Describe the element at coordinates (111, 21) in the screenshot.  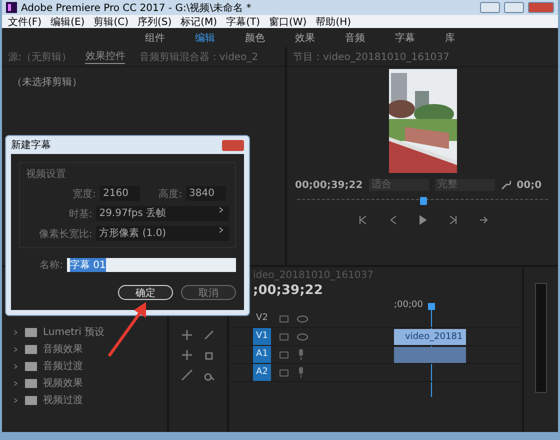
I see `menu-item: 剪辑(C)` at that location.